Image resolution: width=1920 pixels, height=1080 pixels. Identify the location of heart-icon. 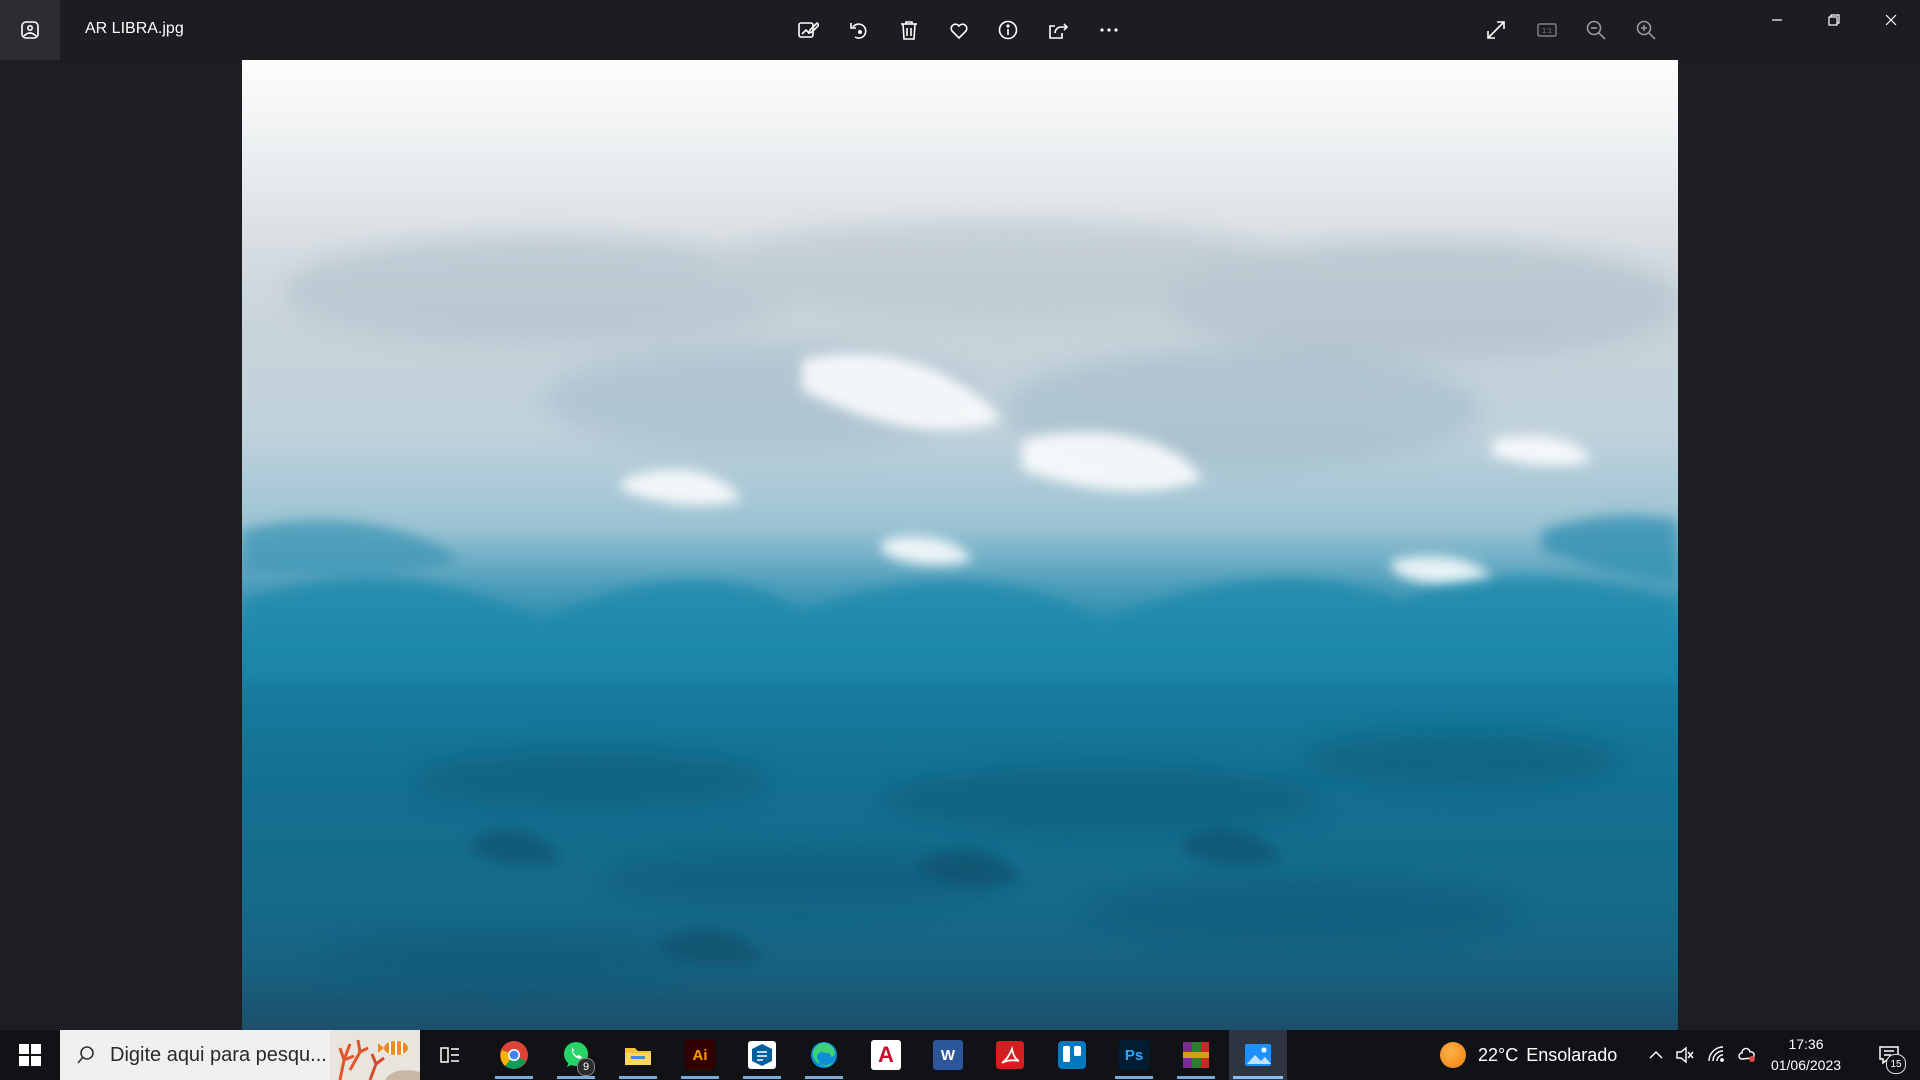
(959, 31).